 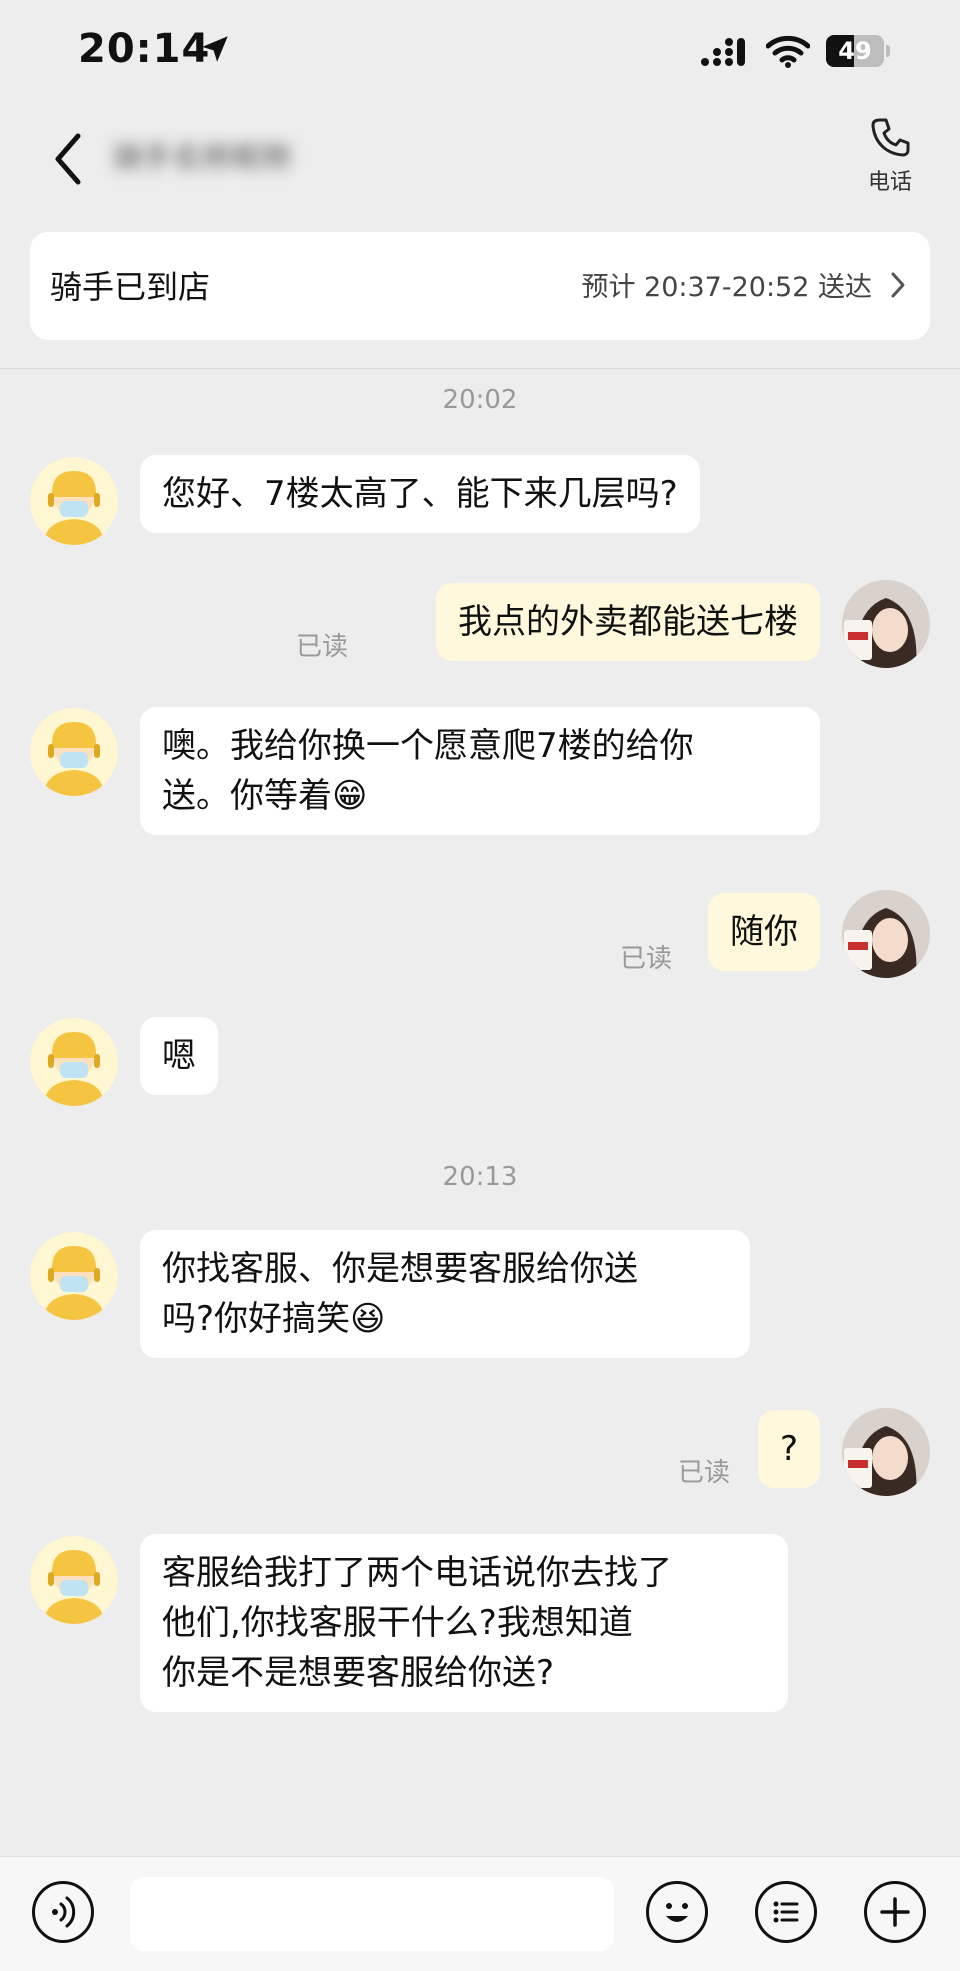 What do you see at coordinates (428, 746) in the screenshot?
I see `message-text: 噢。我给你换一个愿意爬7楼的给你` at bounding box center [428, 746].